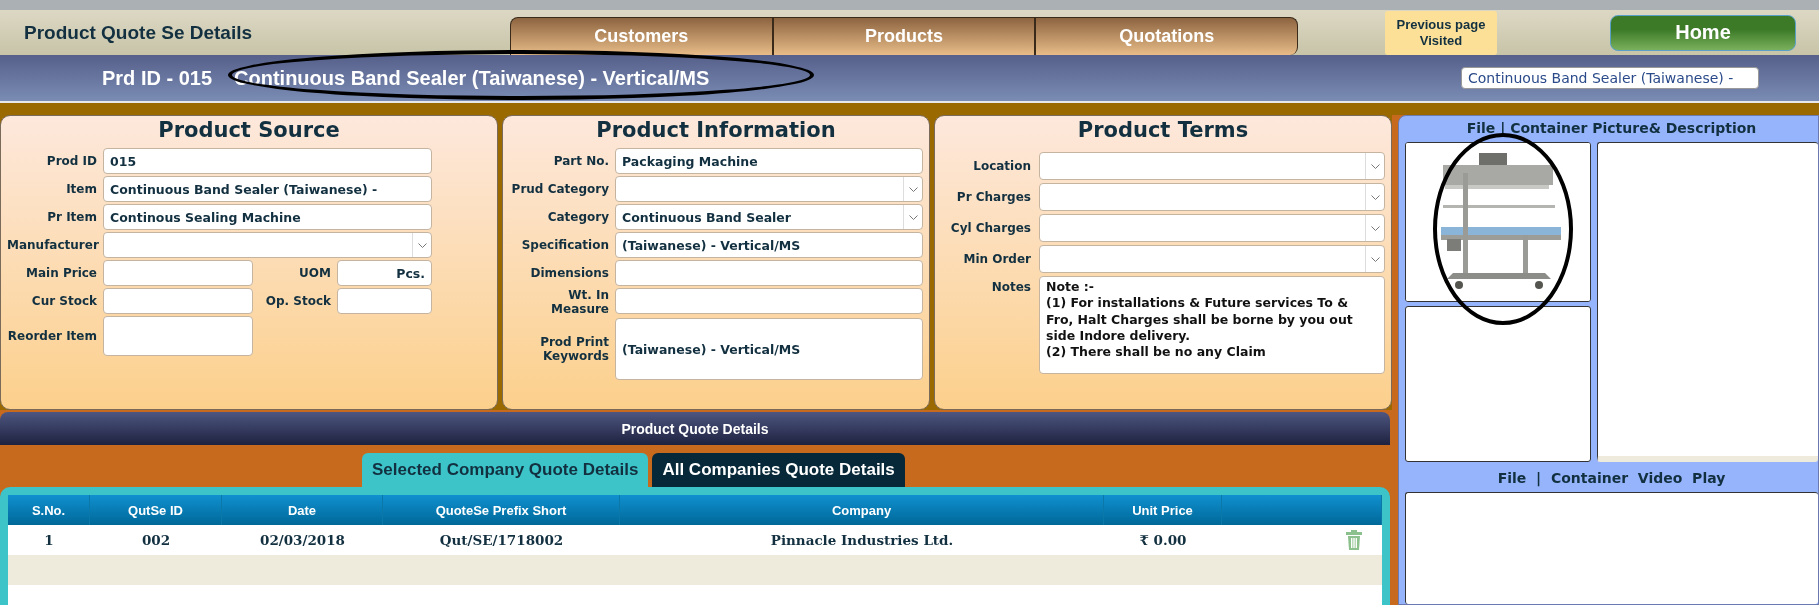  What do you see at coordinates (156, 510) in the screenshot?
I see `column-header: QutSe ID` at bounding box center [156, 510].